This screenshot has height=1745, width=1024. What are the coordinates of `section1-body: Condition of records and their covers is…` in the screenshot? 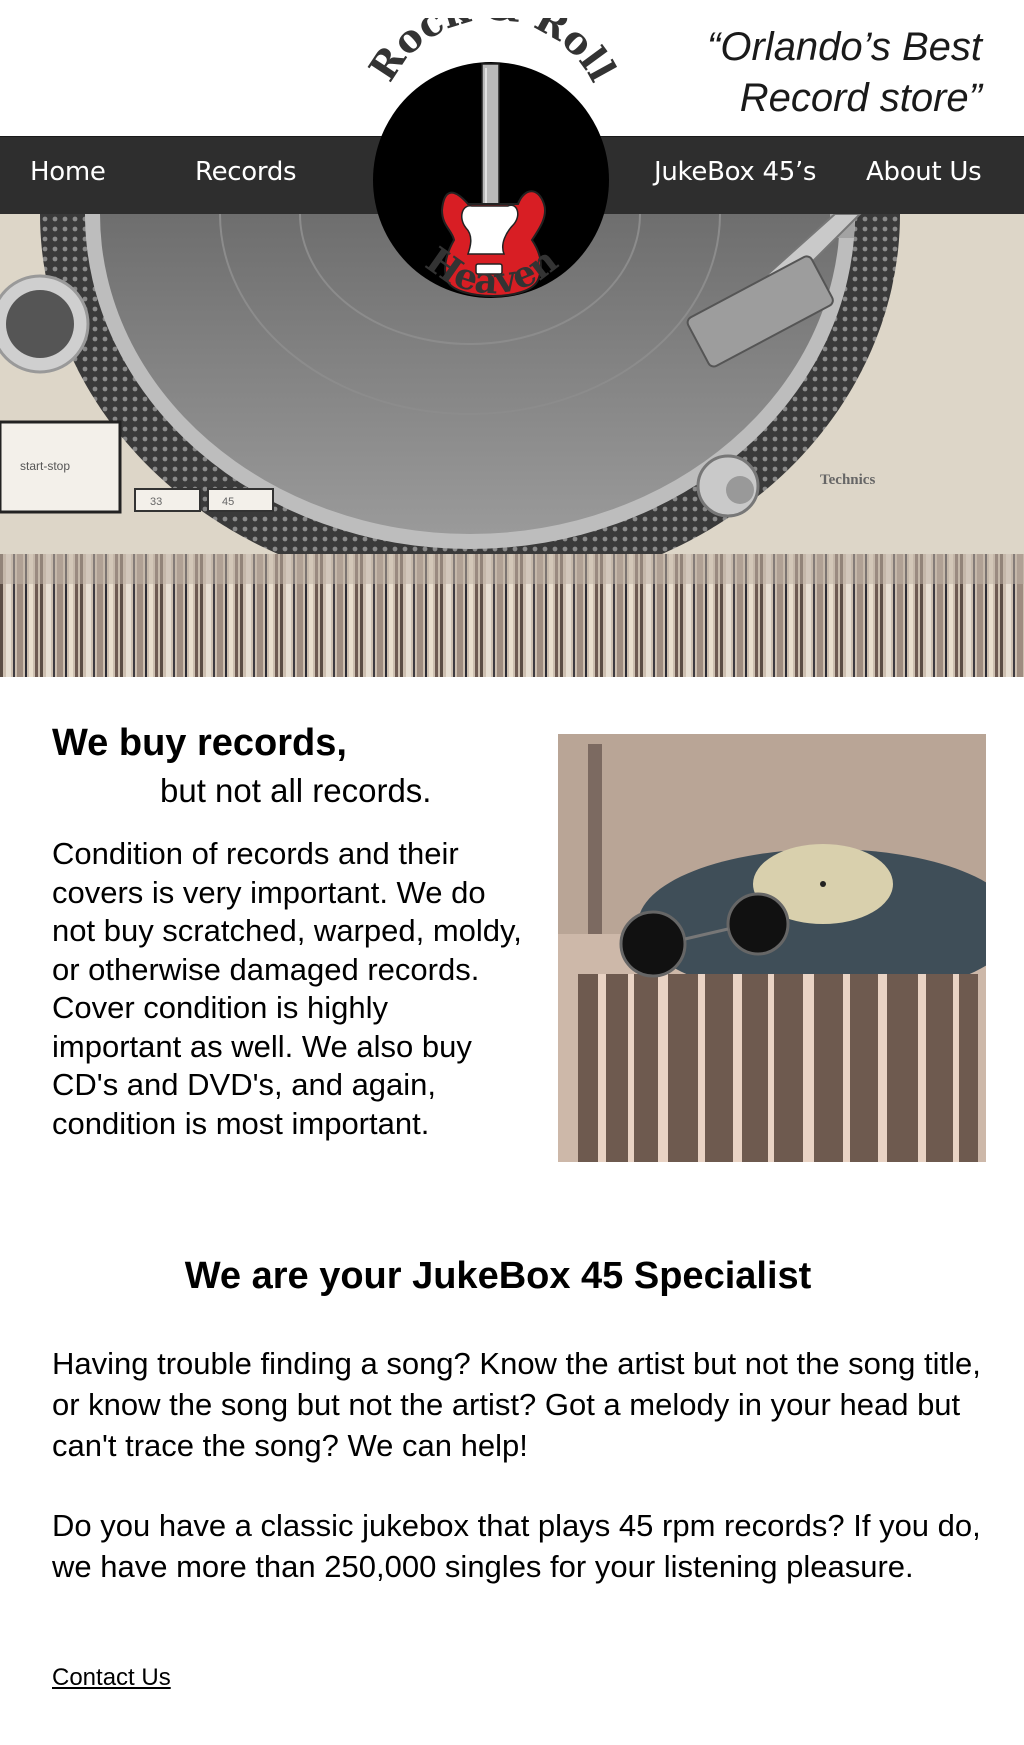 It's located at (287, 988).